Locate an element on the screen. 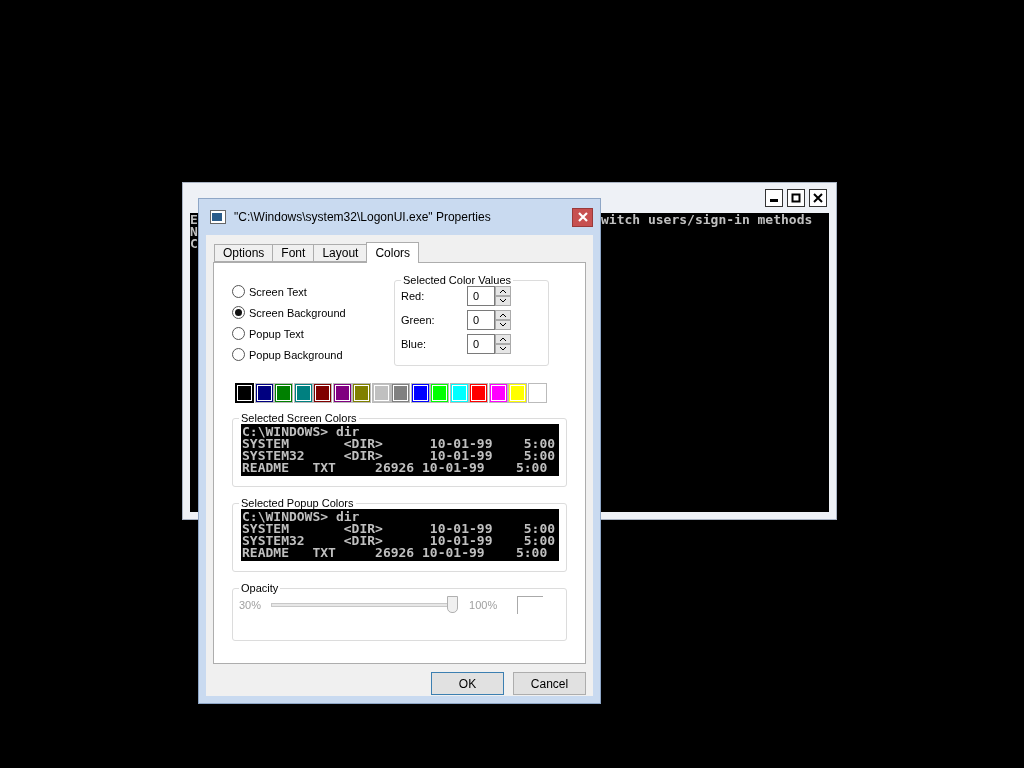 The image size is (1024, 768). radio-label: Screen Text is located at coordinates (278, 291).